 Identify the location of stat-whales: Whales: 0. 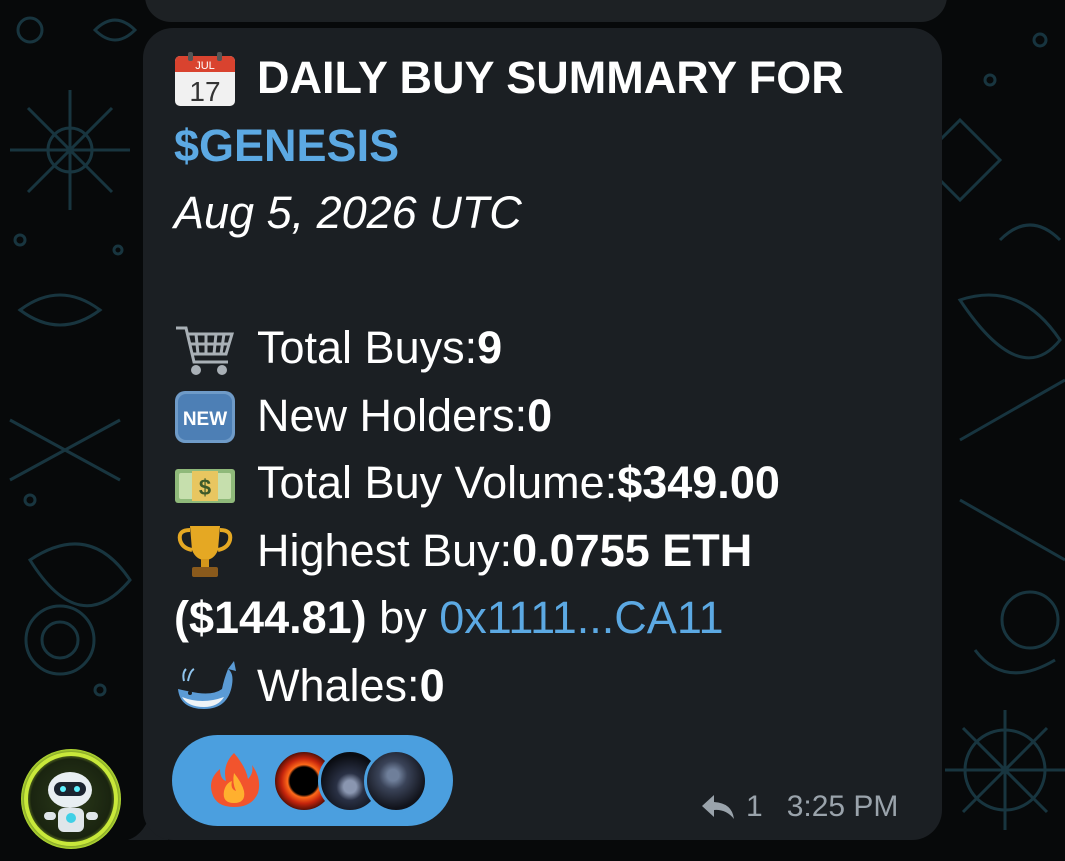
(549, 686).